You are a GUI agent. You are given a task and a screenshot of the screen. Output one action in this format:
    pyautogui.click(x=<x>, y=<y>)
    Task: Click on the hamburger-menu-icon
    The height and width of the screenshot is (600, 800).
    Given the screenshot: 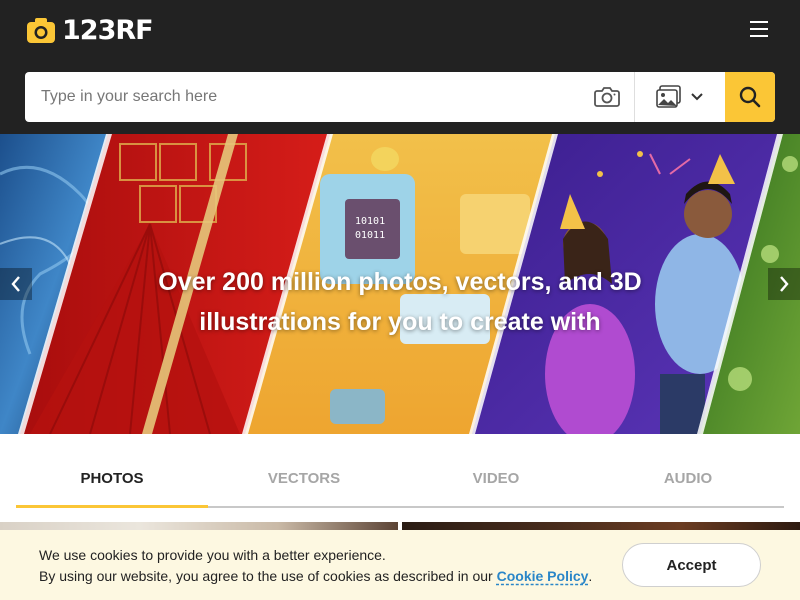 What is the action you would take?
    pyautogui.click(x=760, y=30)
    